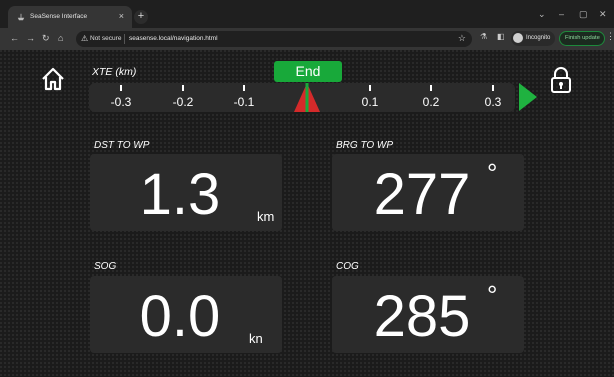  I want to click on cog-value: 285, so click(422, 316).